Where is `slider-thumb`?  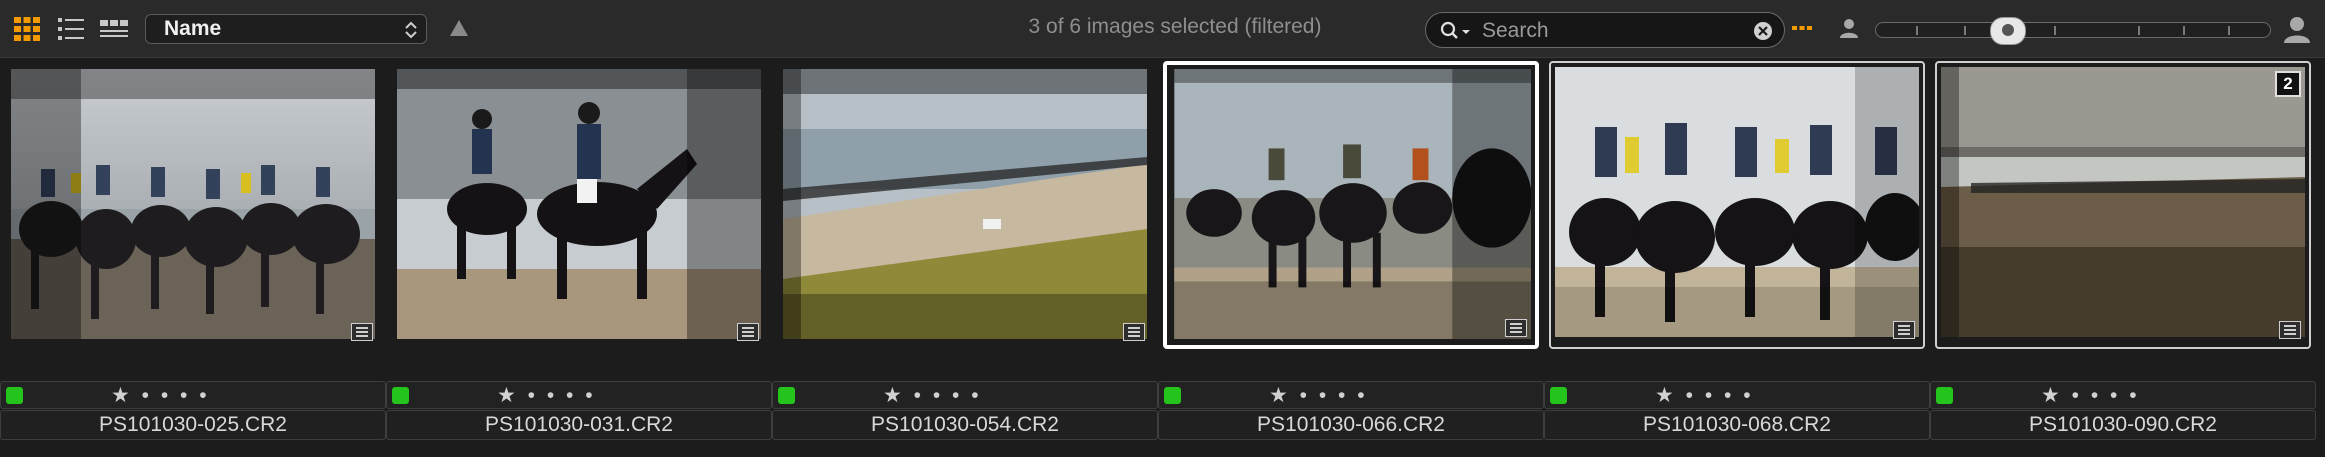 slider-thumb is located at coordinates (2008, 31).